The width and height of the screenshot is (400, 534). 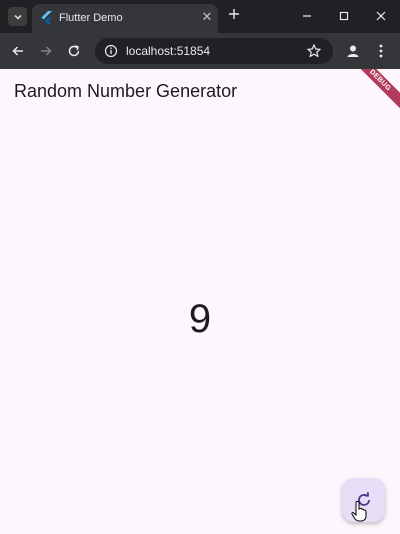 I want to click on minimize-button, so click(x=307, y=16).